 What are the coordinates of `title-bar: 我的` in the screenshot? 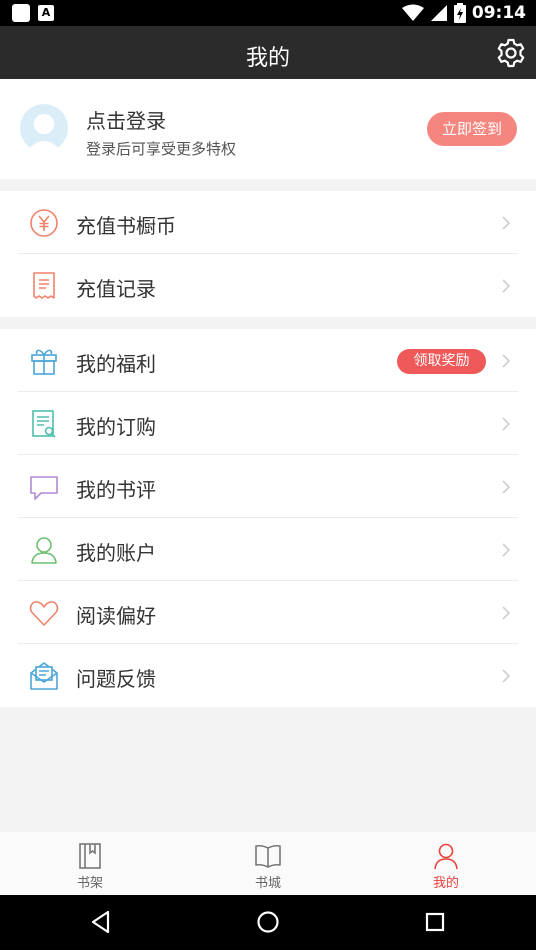 It's located at (268, 52).